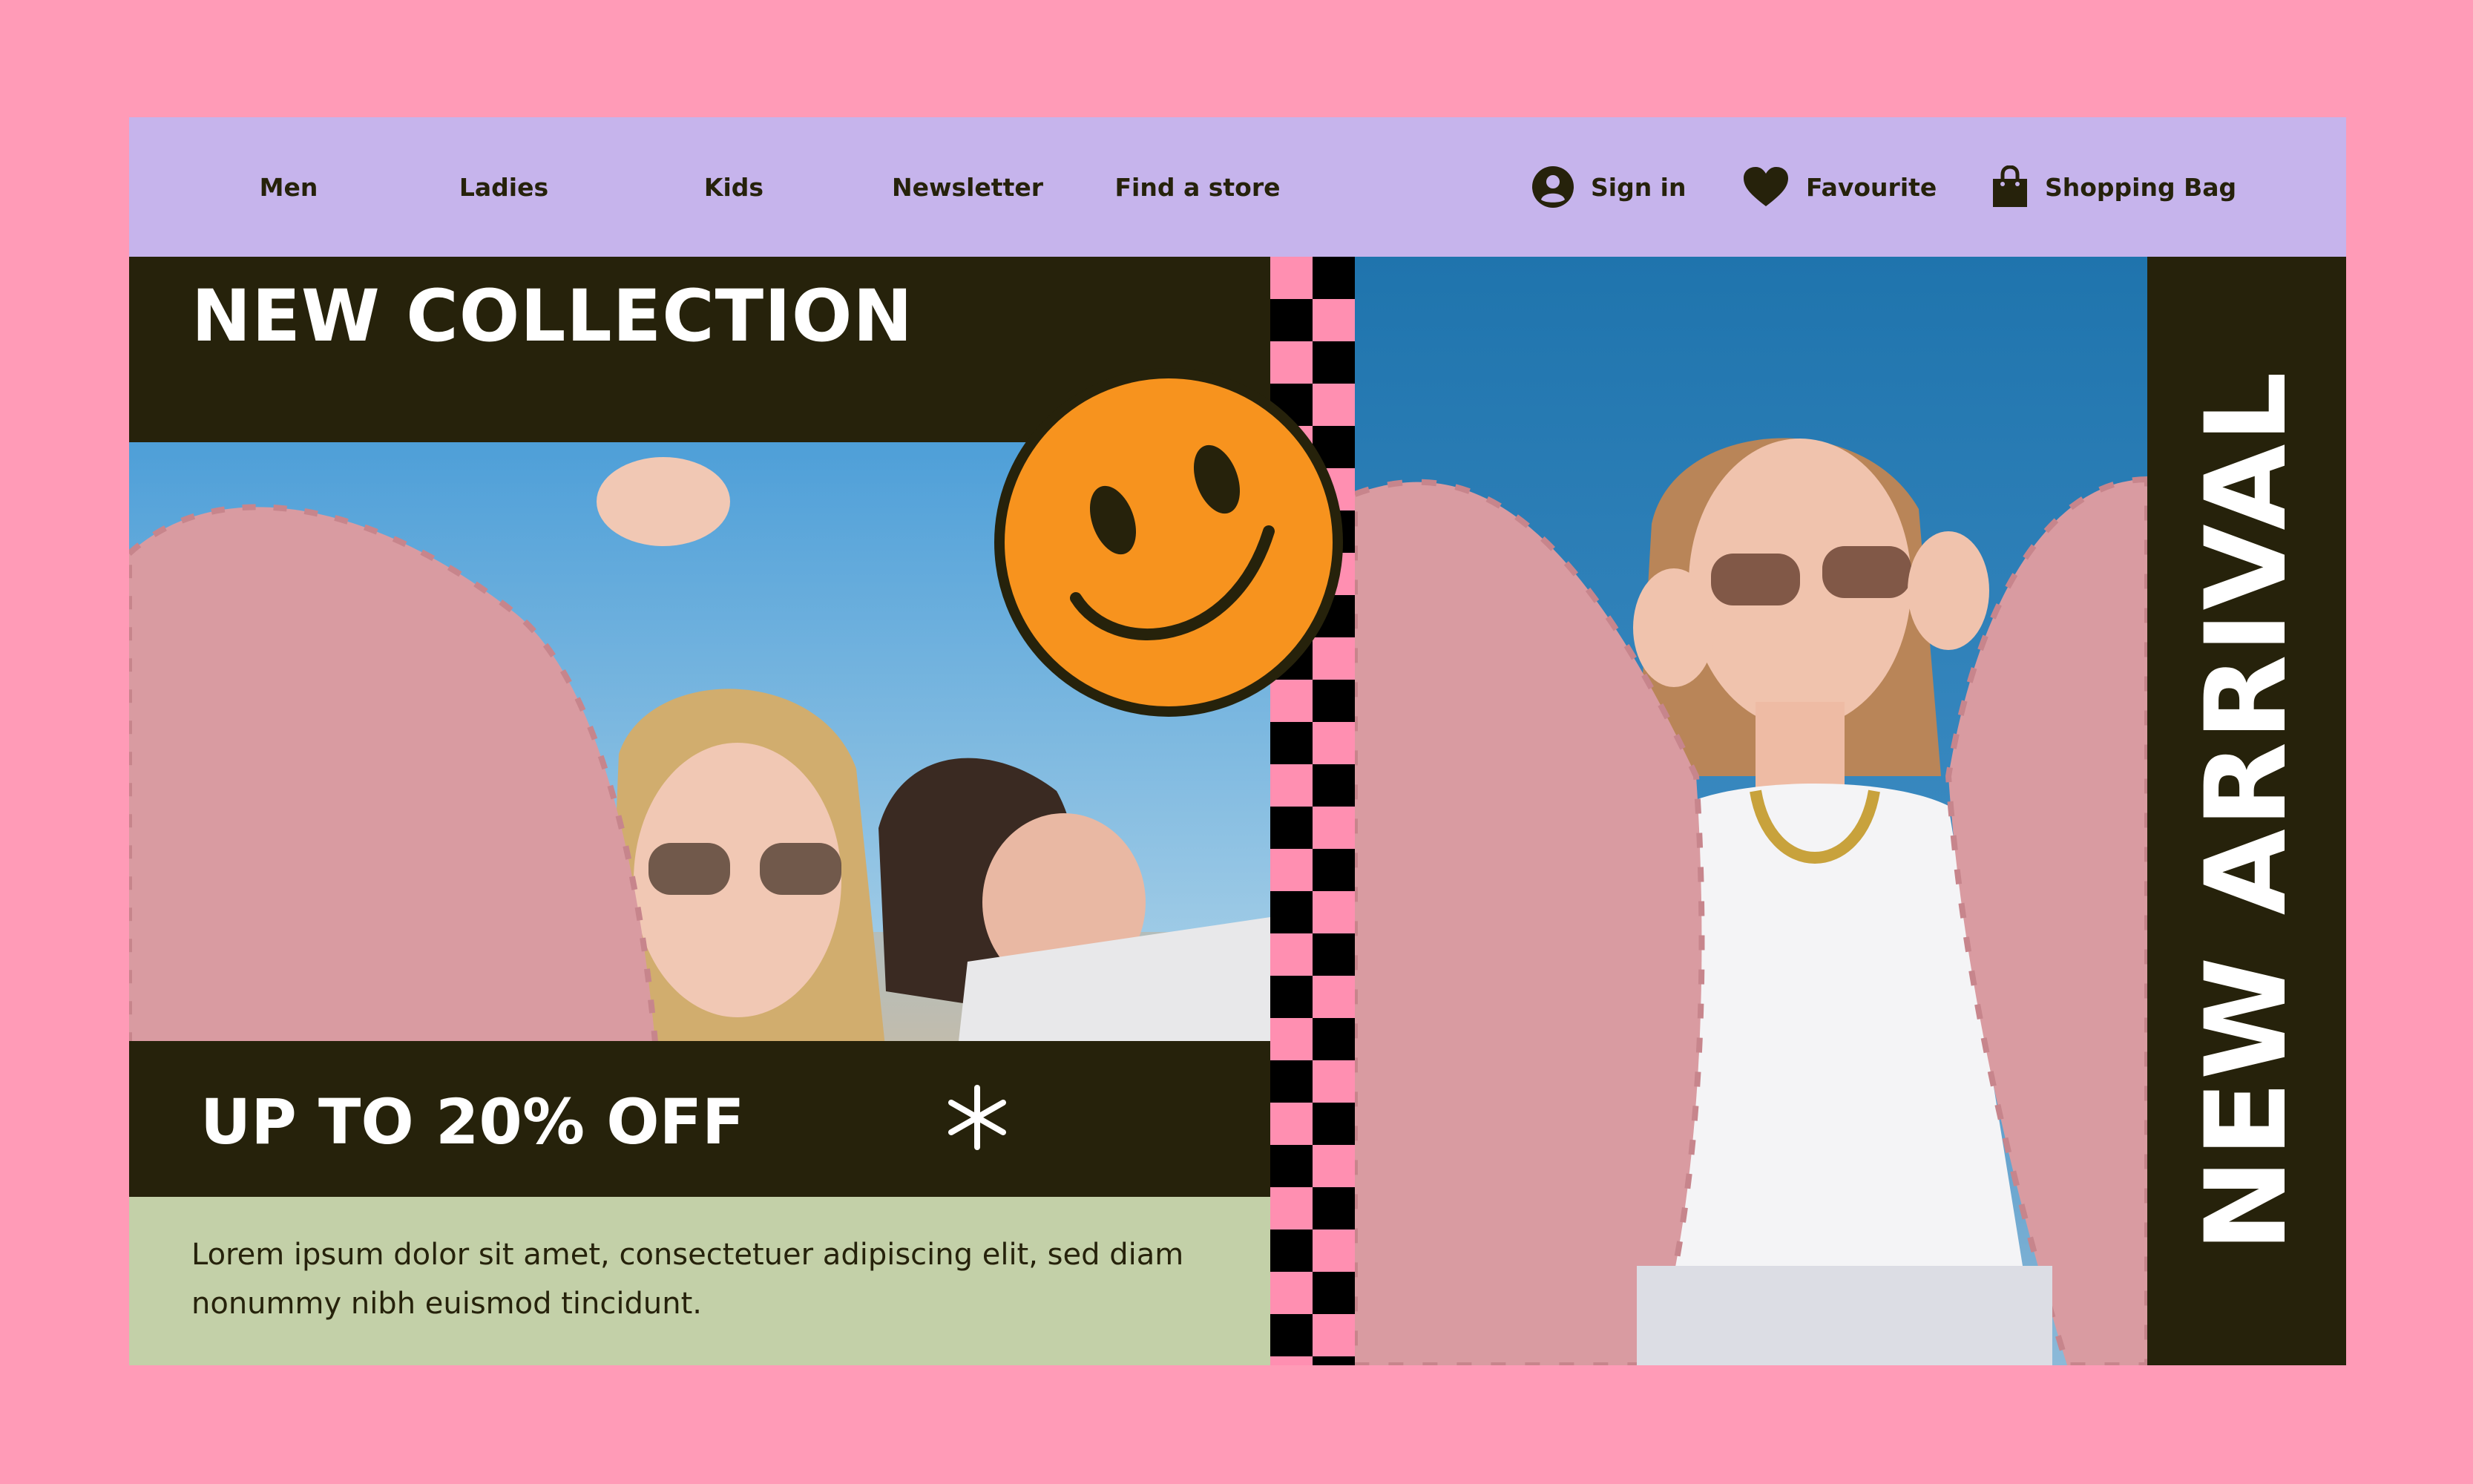  I want to click on nav-link-find-a-store: Find a store, so click(1197, 187).